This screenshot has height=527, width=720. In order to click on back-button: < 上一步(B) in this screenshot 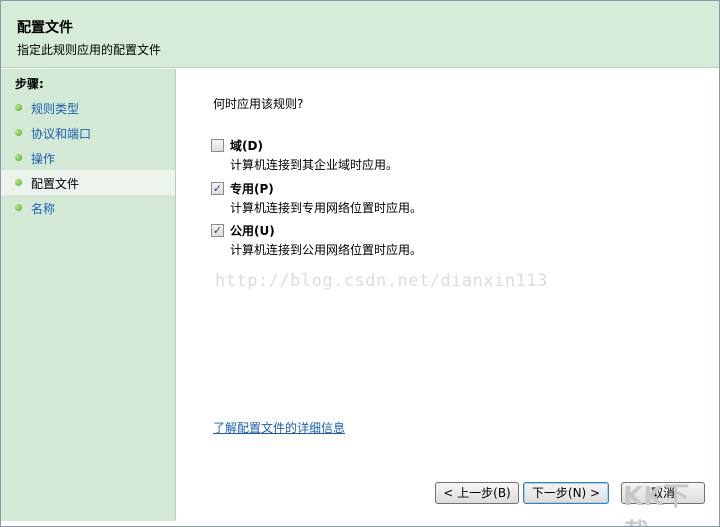, I will do `click(477, 493)`.